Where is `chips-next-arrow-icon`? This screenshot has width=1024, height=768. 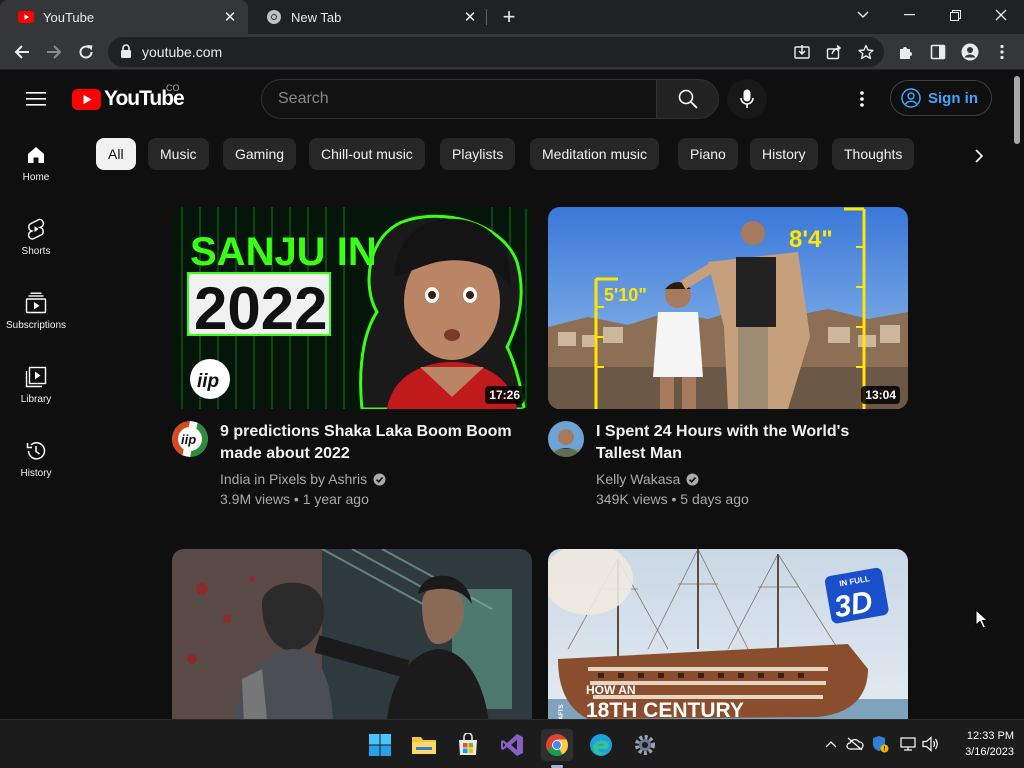 chips-next-arrow-icon is located at coordinates (979, 156).